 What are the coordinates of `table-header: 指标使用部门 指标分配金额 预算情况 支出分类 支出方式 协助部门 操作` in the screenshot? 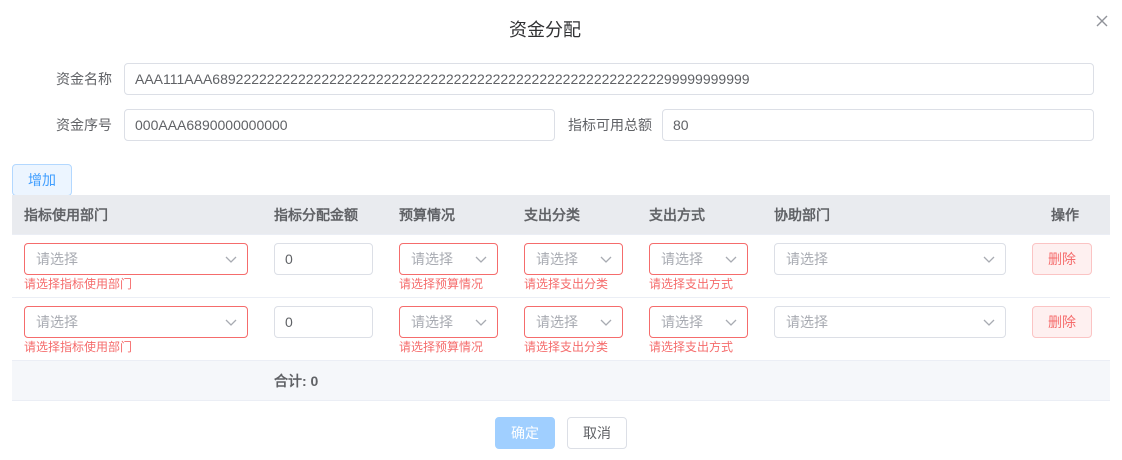 It's located at (561, 215).